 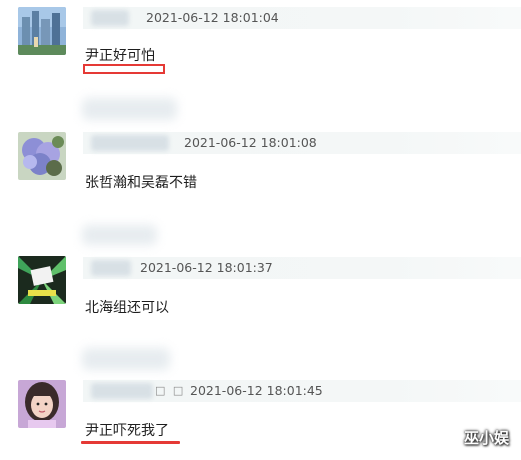 I want to click on comment-meta-bar: □ □ 2021-06-12 18:01:45, so click(x=302, y=391).